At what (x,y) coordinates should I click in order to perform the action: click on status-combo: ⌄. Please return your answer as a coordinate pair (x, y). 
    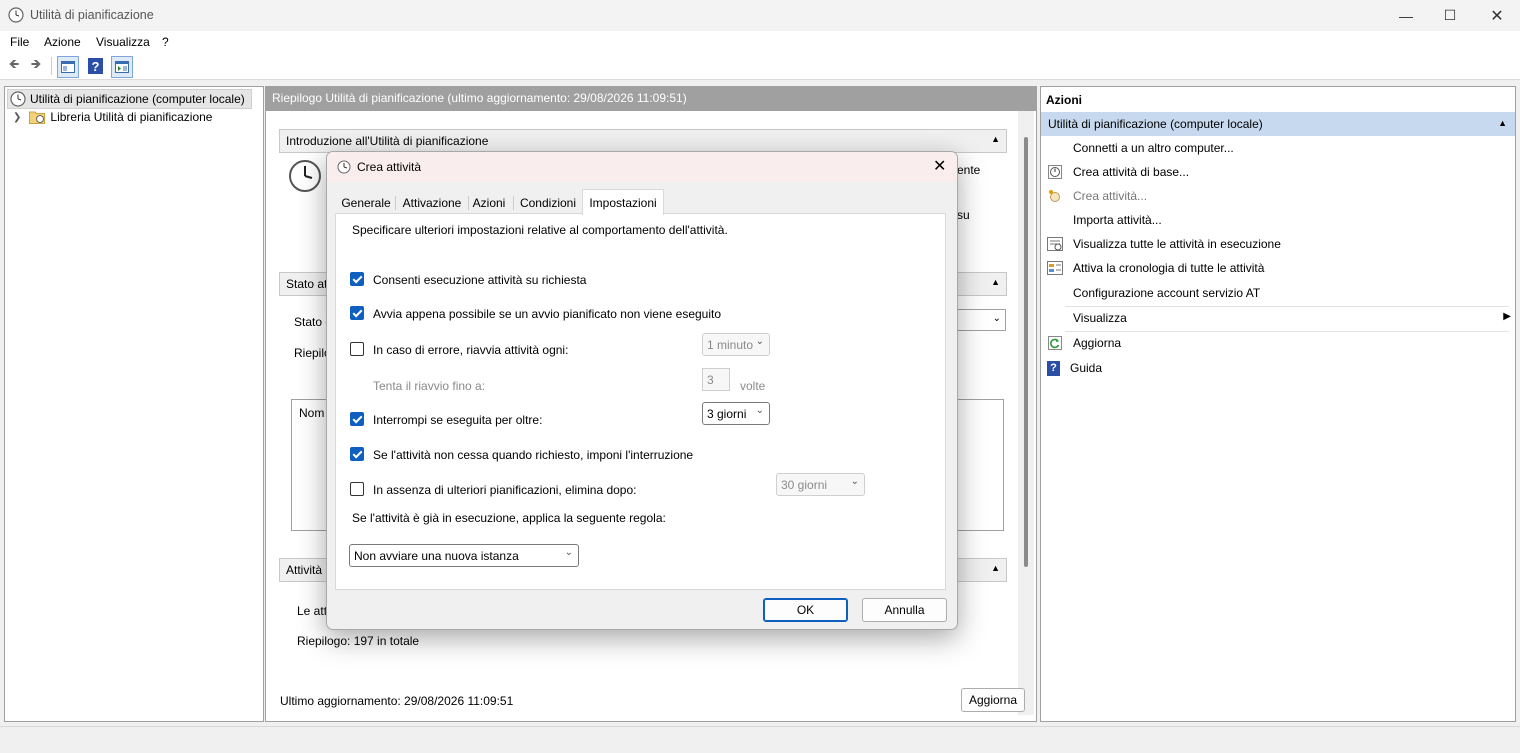
    Looking at the image, I should click on (980, 320).